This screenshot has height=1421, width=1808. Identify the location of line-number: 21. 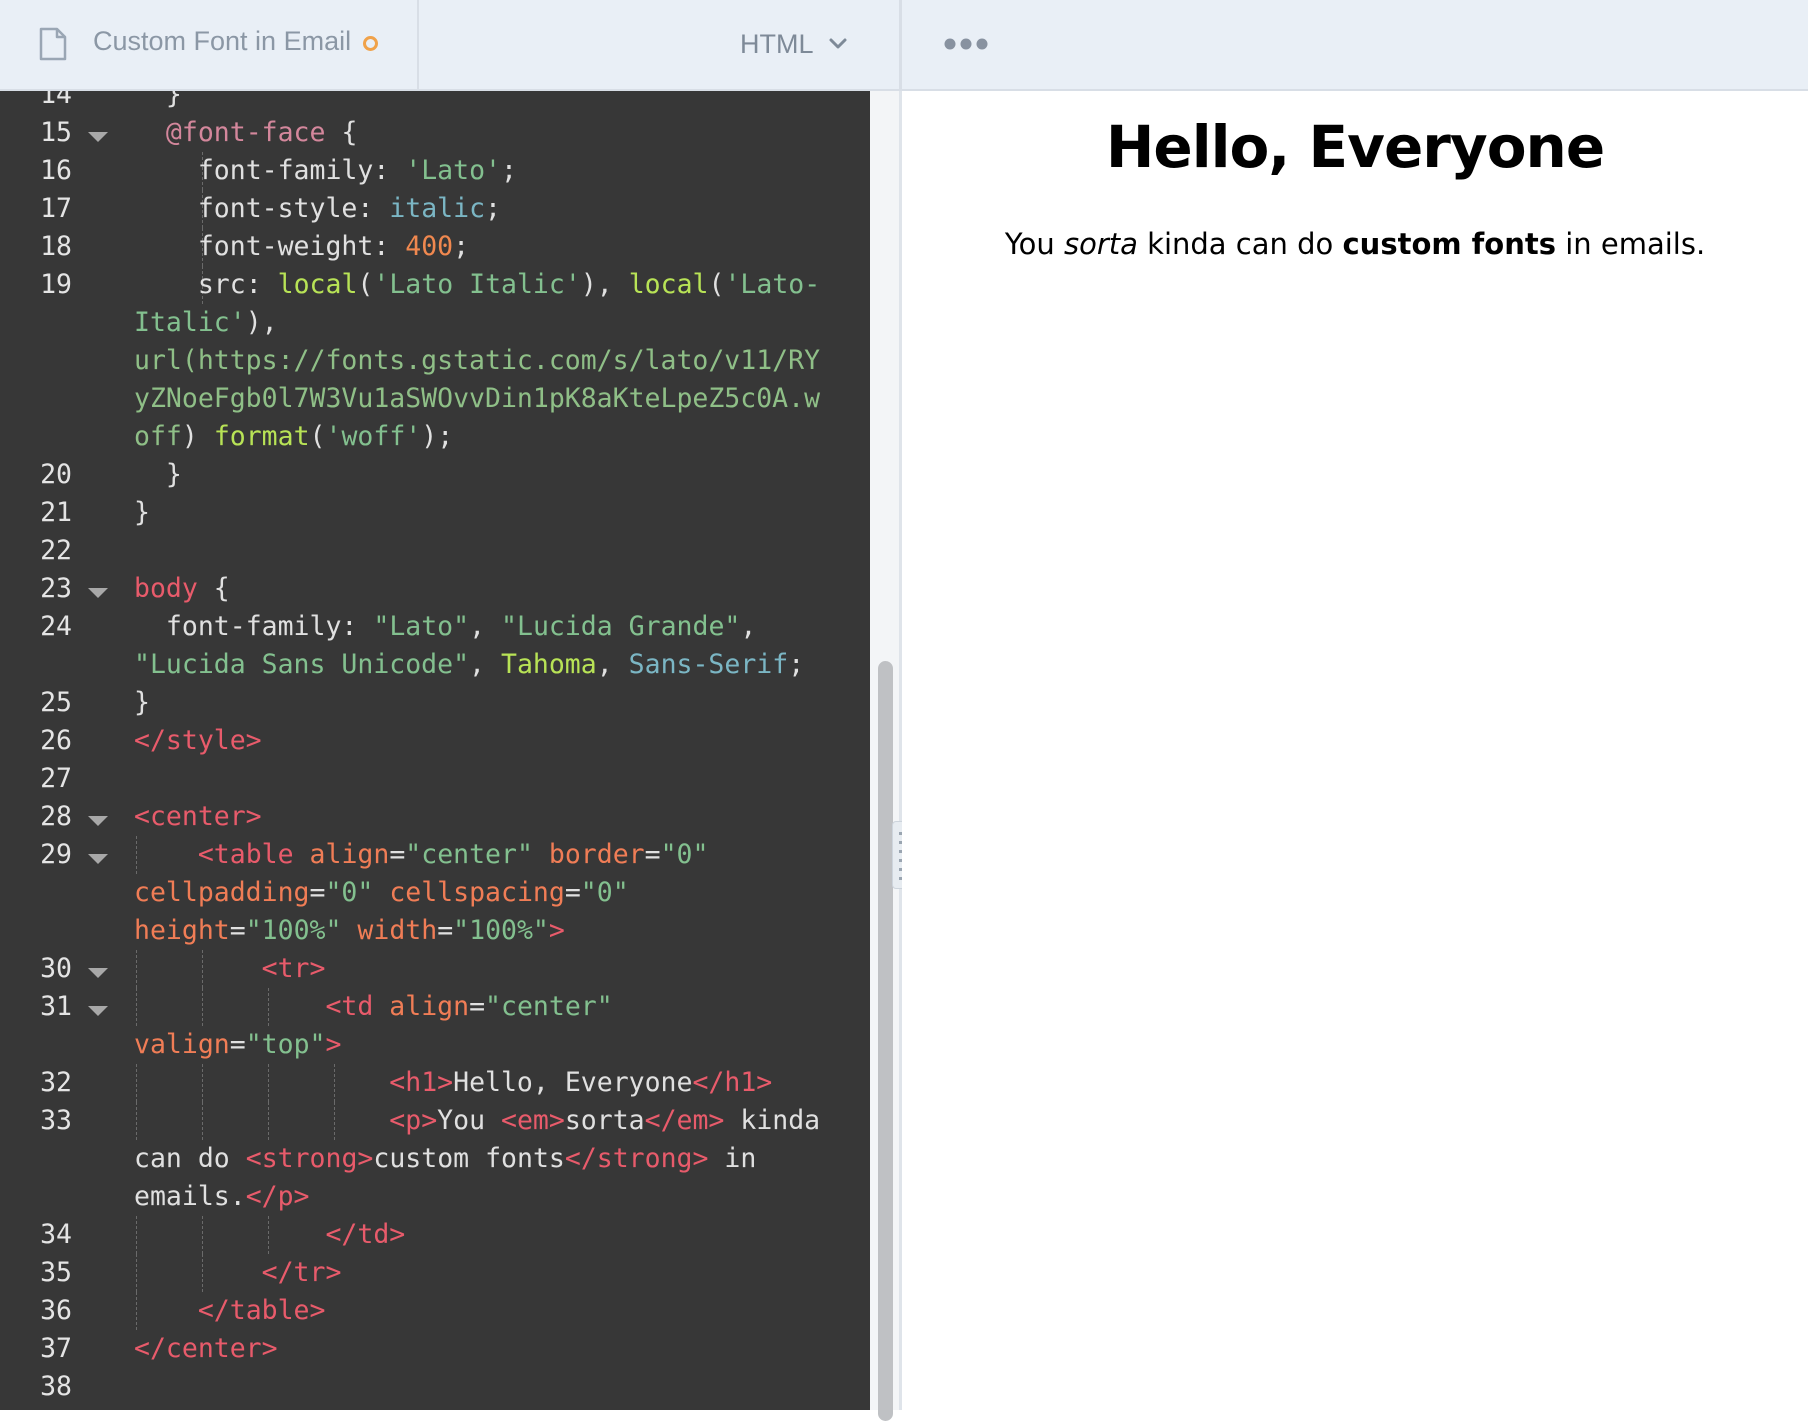
(56, 512).